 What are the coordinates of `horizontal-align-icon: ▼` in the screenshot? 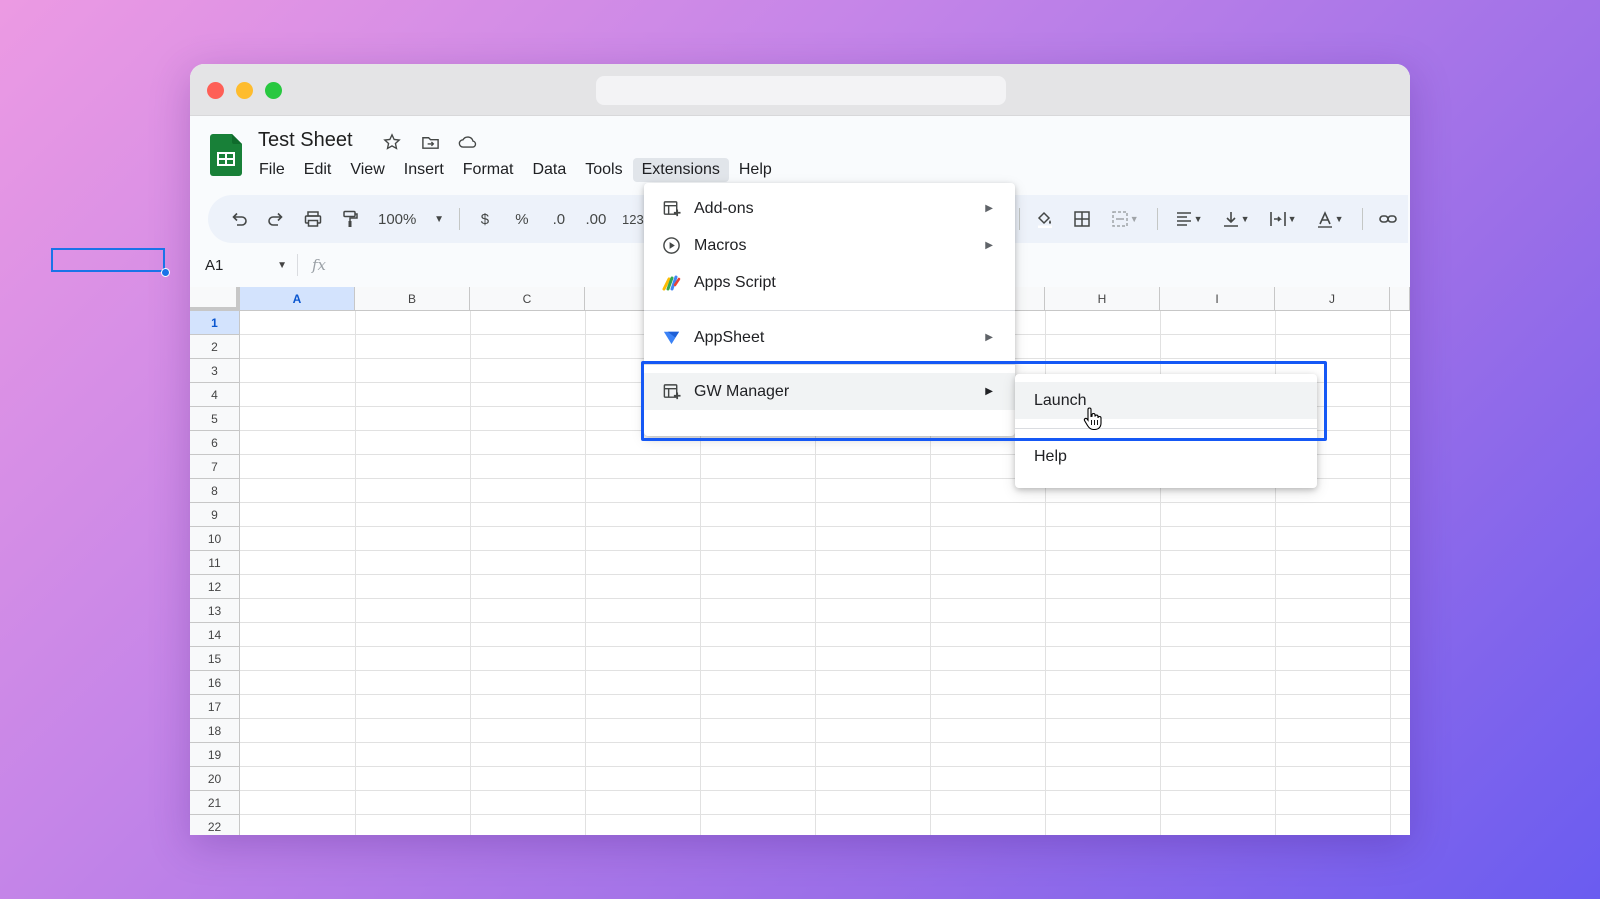 It's located at (1188, 219).